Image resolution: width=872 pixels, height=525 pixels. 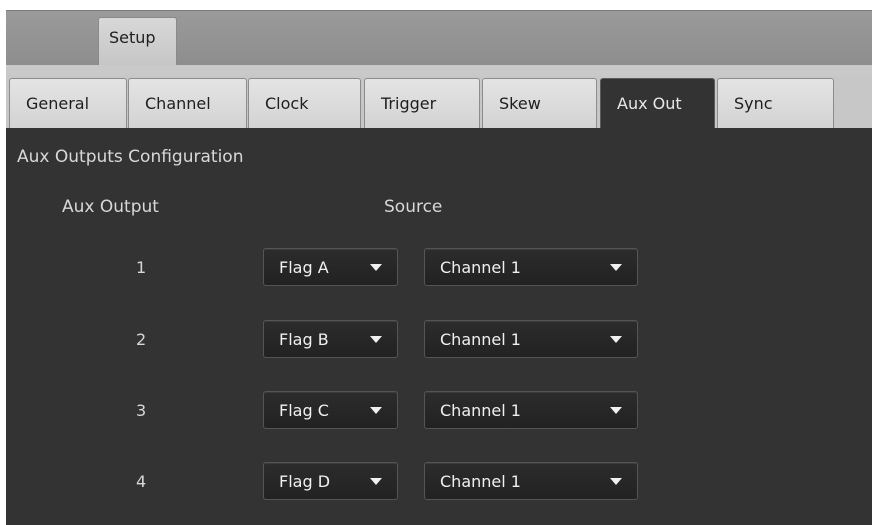 What do you see at coordinates (330, 339) in the screenshot?
I see `flag-select: Flag B` at bounding box center [330, 339].